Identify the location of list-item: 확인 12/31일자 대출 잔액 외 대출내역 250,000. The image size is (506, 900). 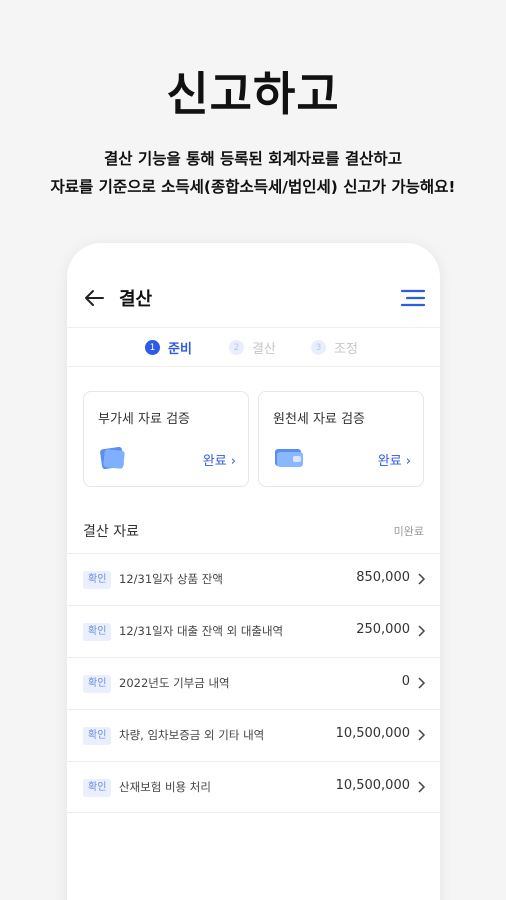
(253, 631).